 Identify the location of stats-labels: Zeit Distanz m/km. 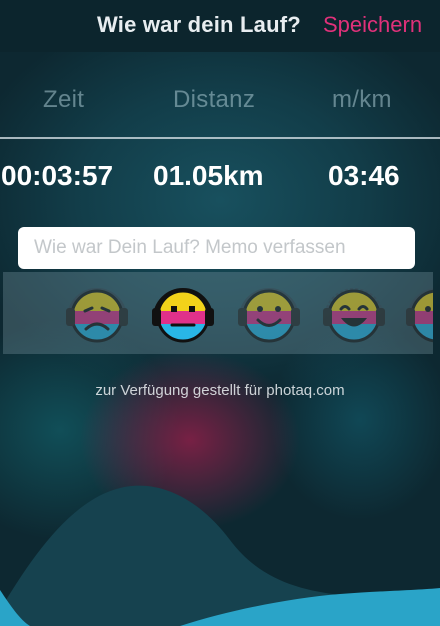
(220, 100).